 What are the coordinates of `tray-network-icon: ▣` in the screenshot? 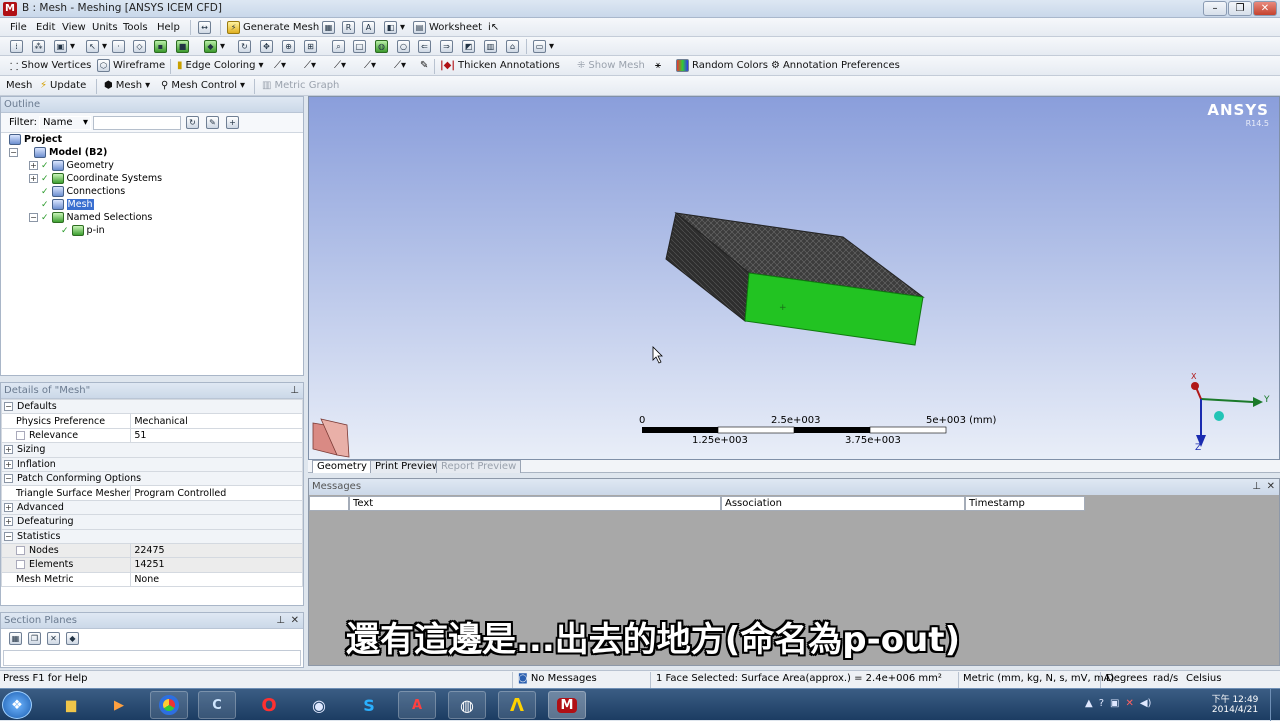 It's located at (1114, 703).